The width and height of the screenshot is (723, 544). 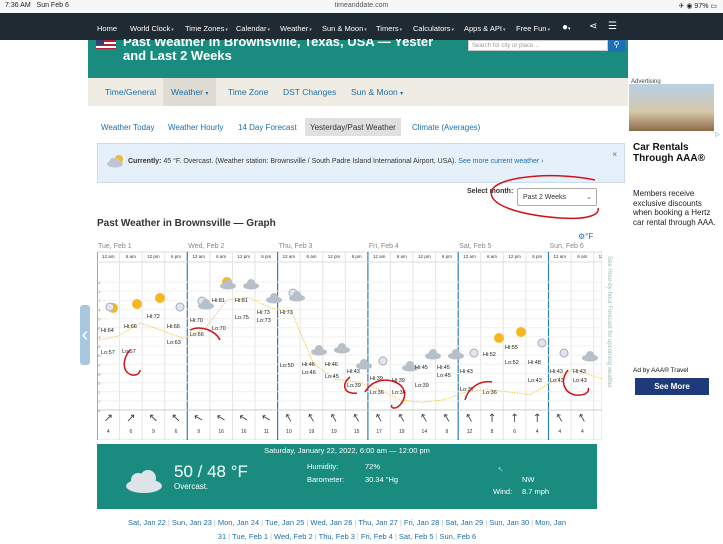 I want to click on date-link: Thu, Jan 27, so click(x=378, y=522).